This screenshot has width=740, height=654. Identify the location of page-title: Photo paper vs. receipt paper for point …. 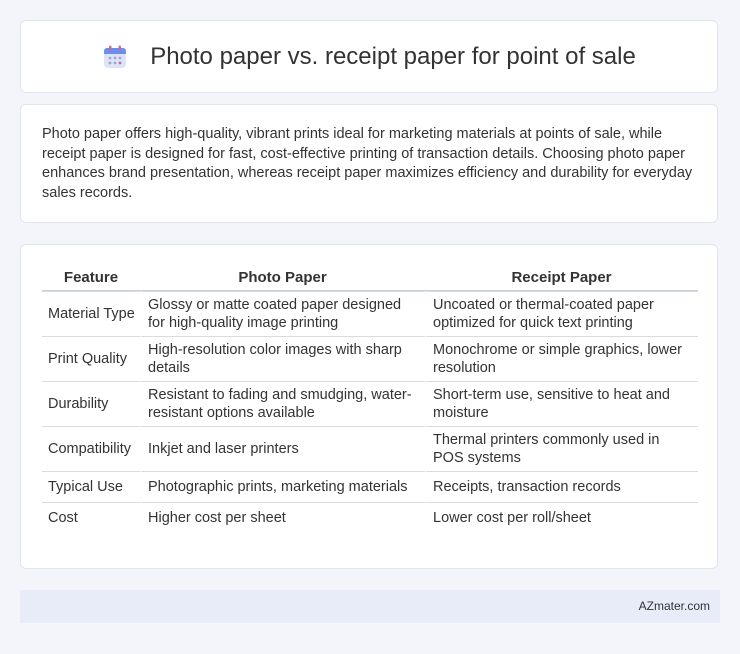
(393, 56).